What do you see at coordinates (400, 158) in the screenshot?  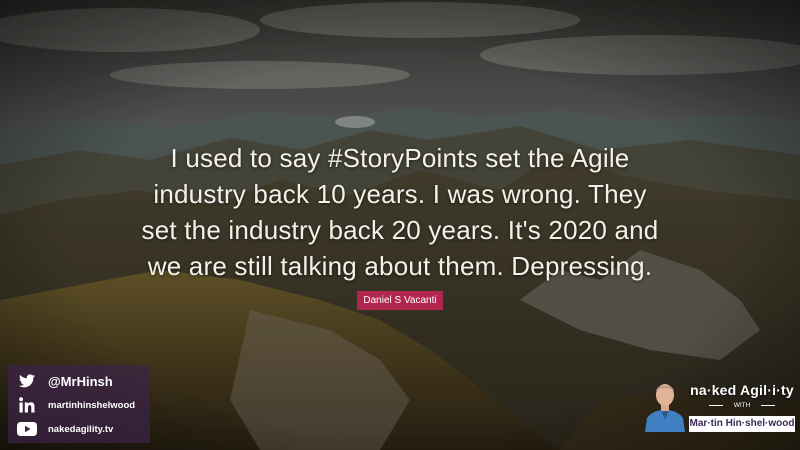 I see `quote-line: I used to say #StoryPoints set the Agile` at bounding box center [400, 158].